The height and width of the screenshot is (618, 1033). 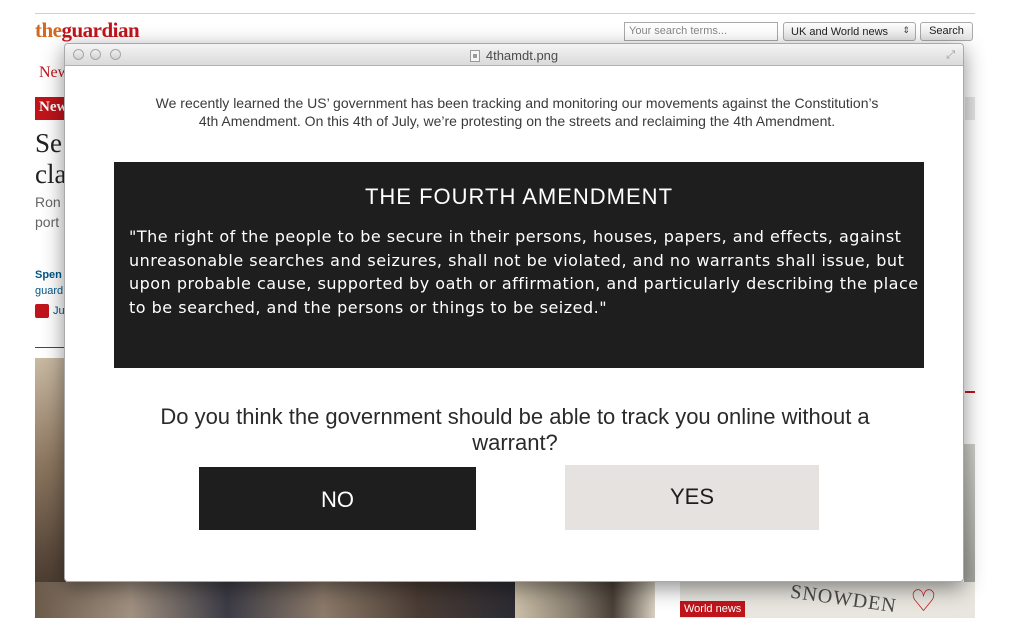 I want to click on source-link: guard, so click(x=49, y=291).